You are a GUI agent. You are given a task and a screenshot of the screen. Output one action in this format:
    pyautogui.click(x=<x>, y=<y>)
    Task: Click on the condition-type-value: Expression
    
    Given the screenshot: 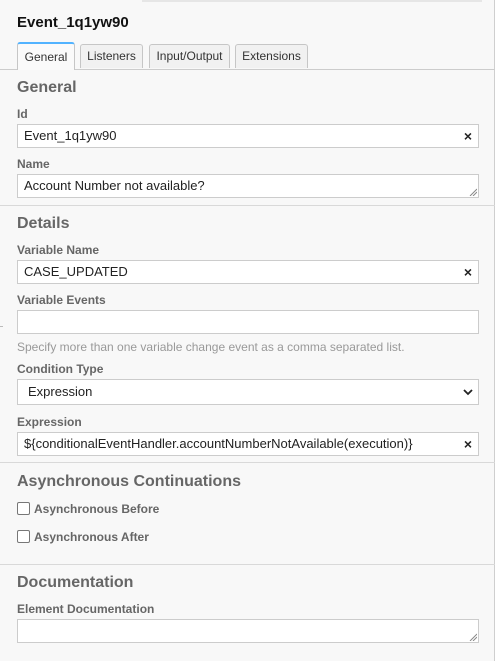 What is the action you would take?
    pyautogui.click(x=60, y=391)
    